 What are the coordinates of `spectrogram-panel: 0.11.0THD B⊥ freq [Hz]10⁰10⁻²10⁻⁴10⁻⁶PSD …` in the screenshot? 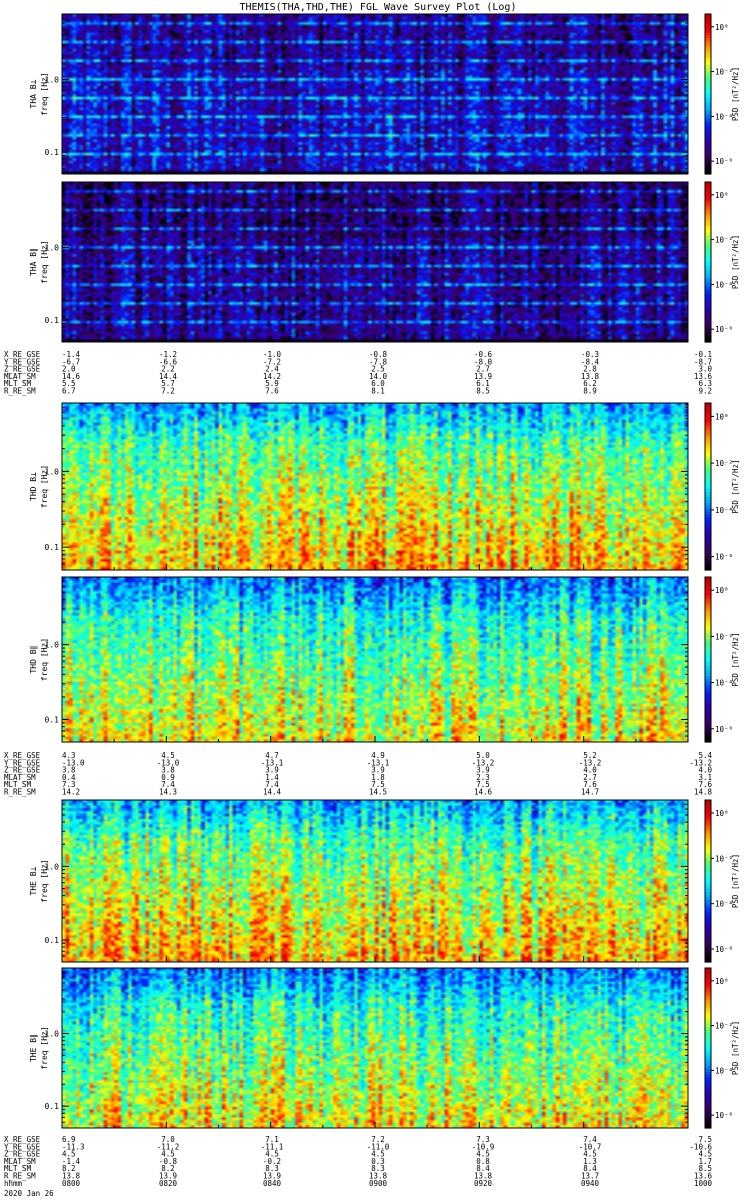 It's located at (384, 486).